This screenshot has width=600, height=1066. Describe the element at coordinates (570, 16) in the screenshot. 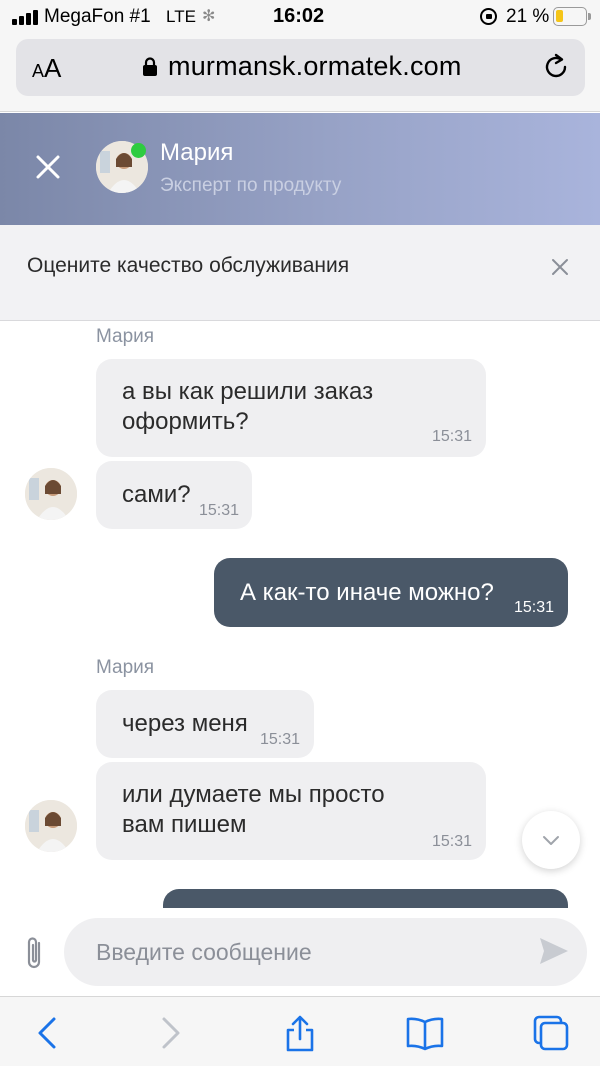

I see `battery-icon` at that location.